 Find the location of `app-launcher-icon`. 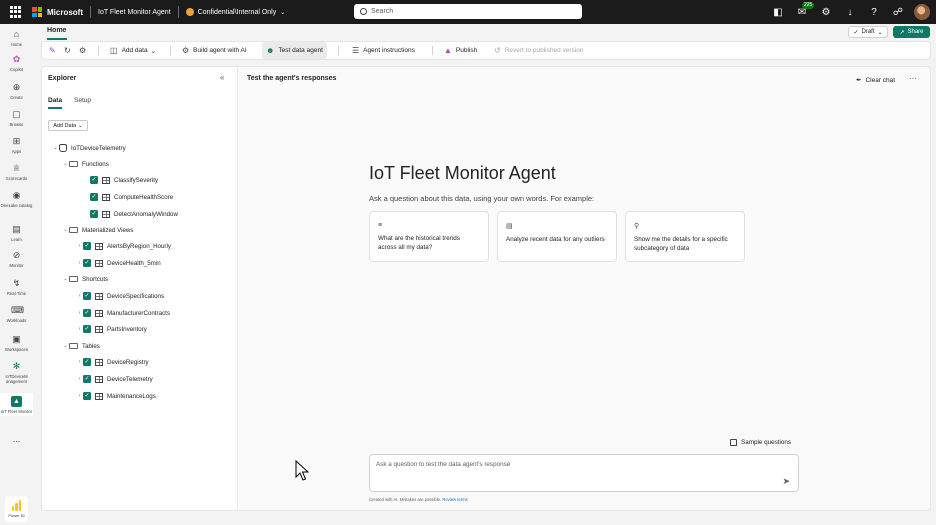

app-launcher-icon is located at coordinates (16, 12).